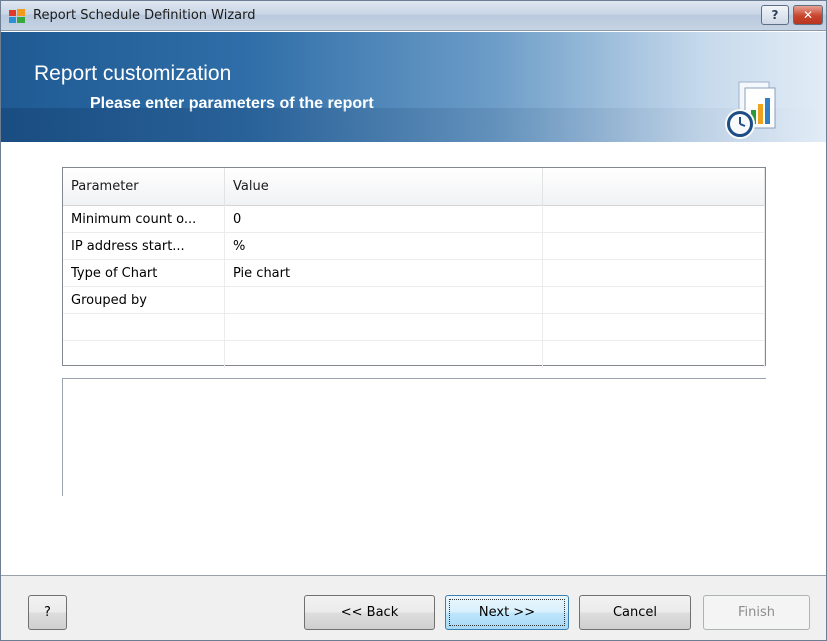  I want to click on back-button: << Back, so click(369, 612).